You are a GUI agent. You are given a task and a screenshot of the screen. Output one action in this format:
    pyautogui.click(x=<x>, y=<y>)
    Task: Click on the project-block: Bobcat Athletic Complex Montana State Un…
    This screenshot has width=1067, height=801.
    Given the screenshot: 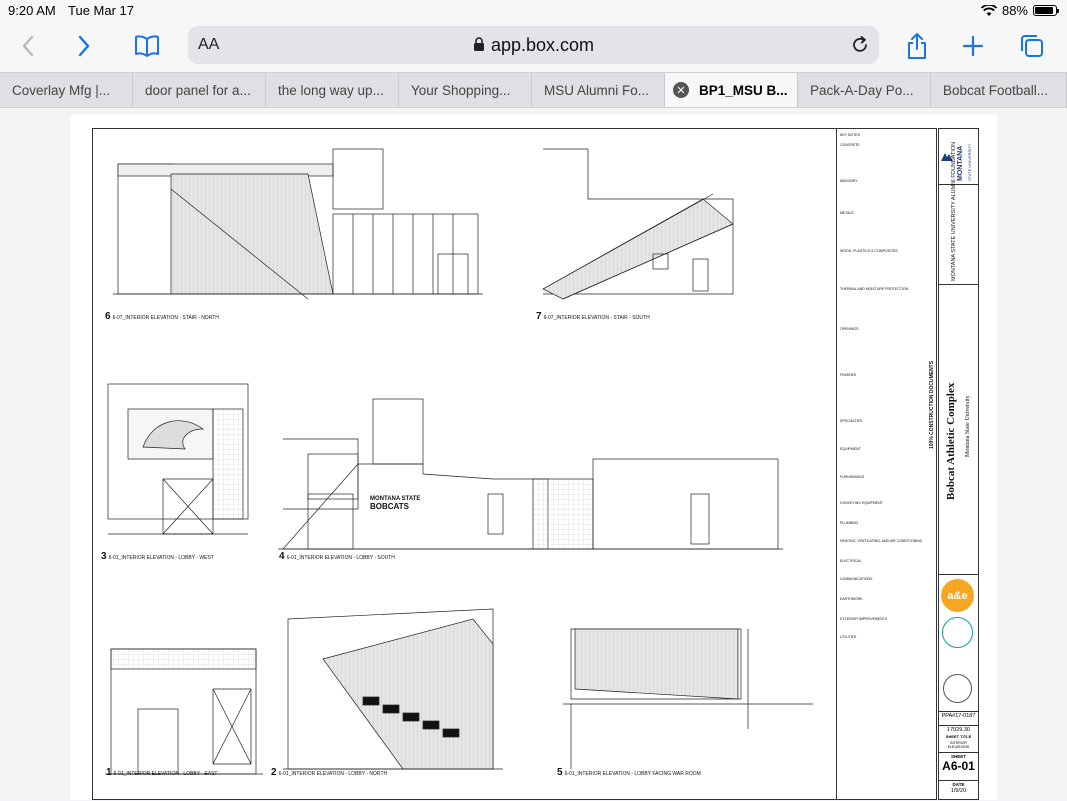 What is the action you would take?
    pyautogui.click(x=958, y=430)
    